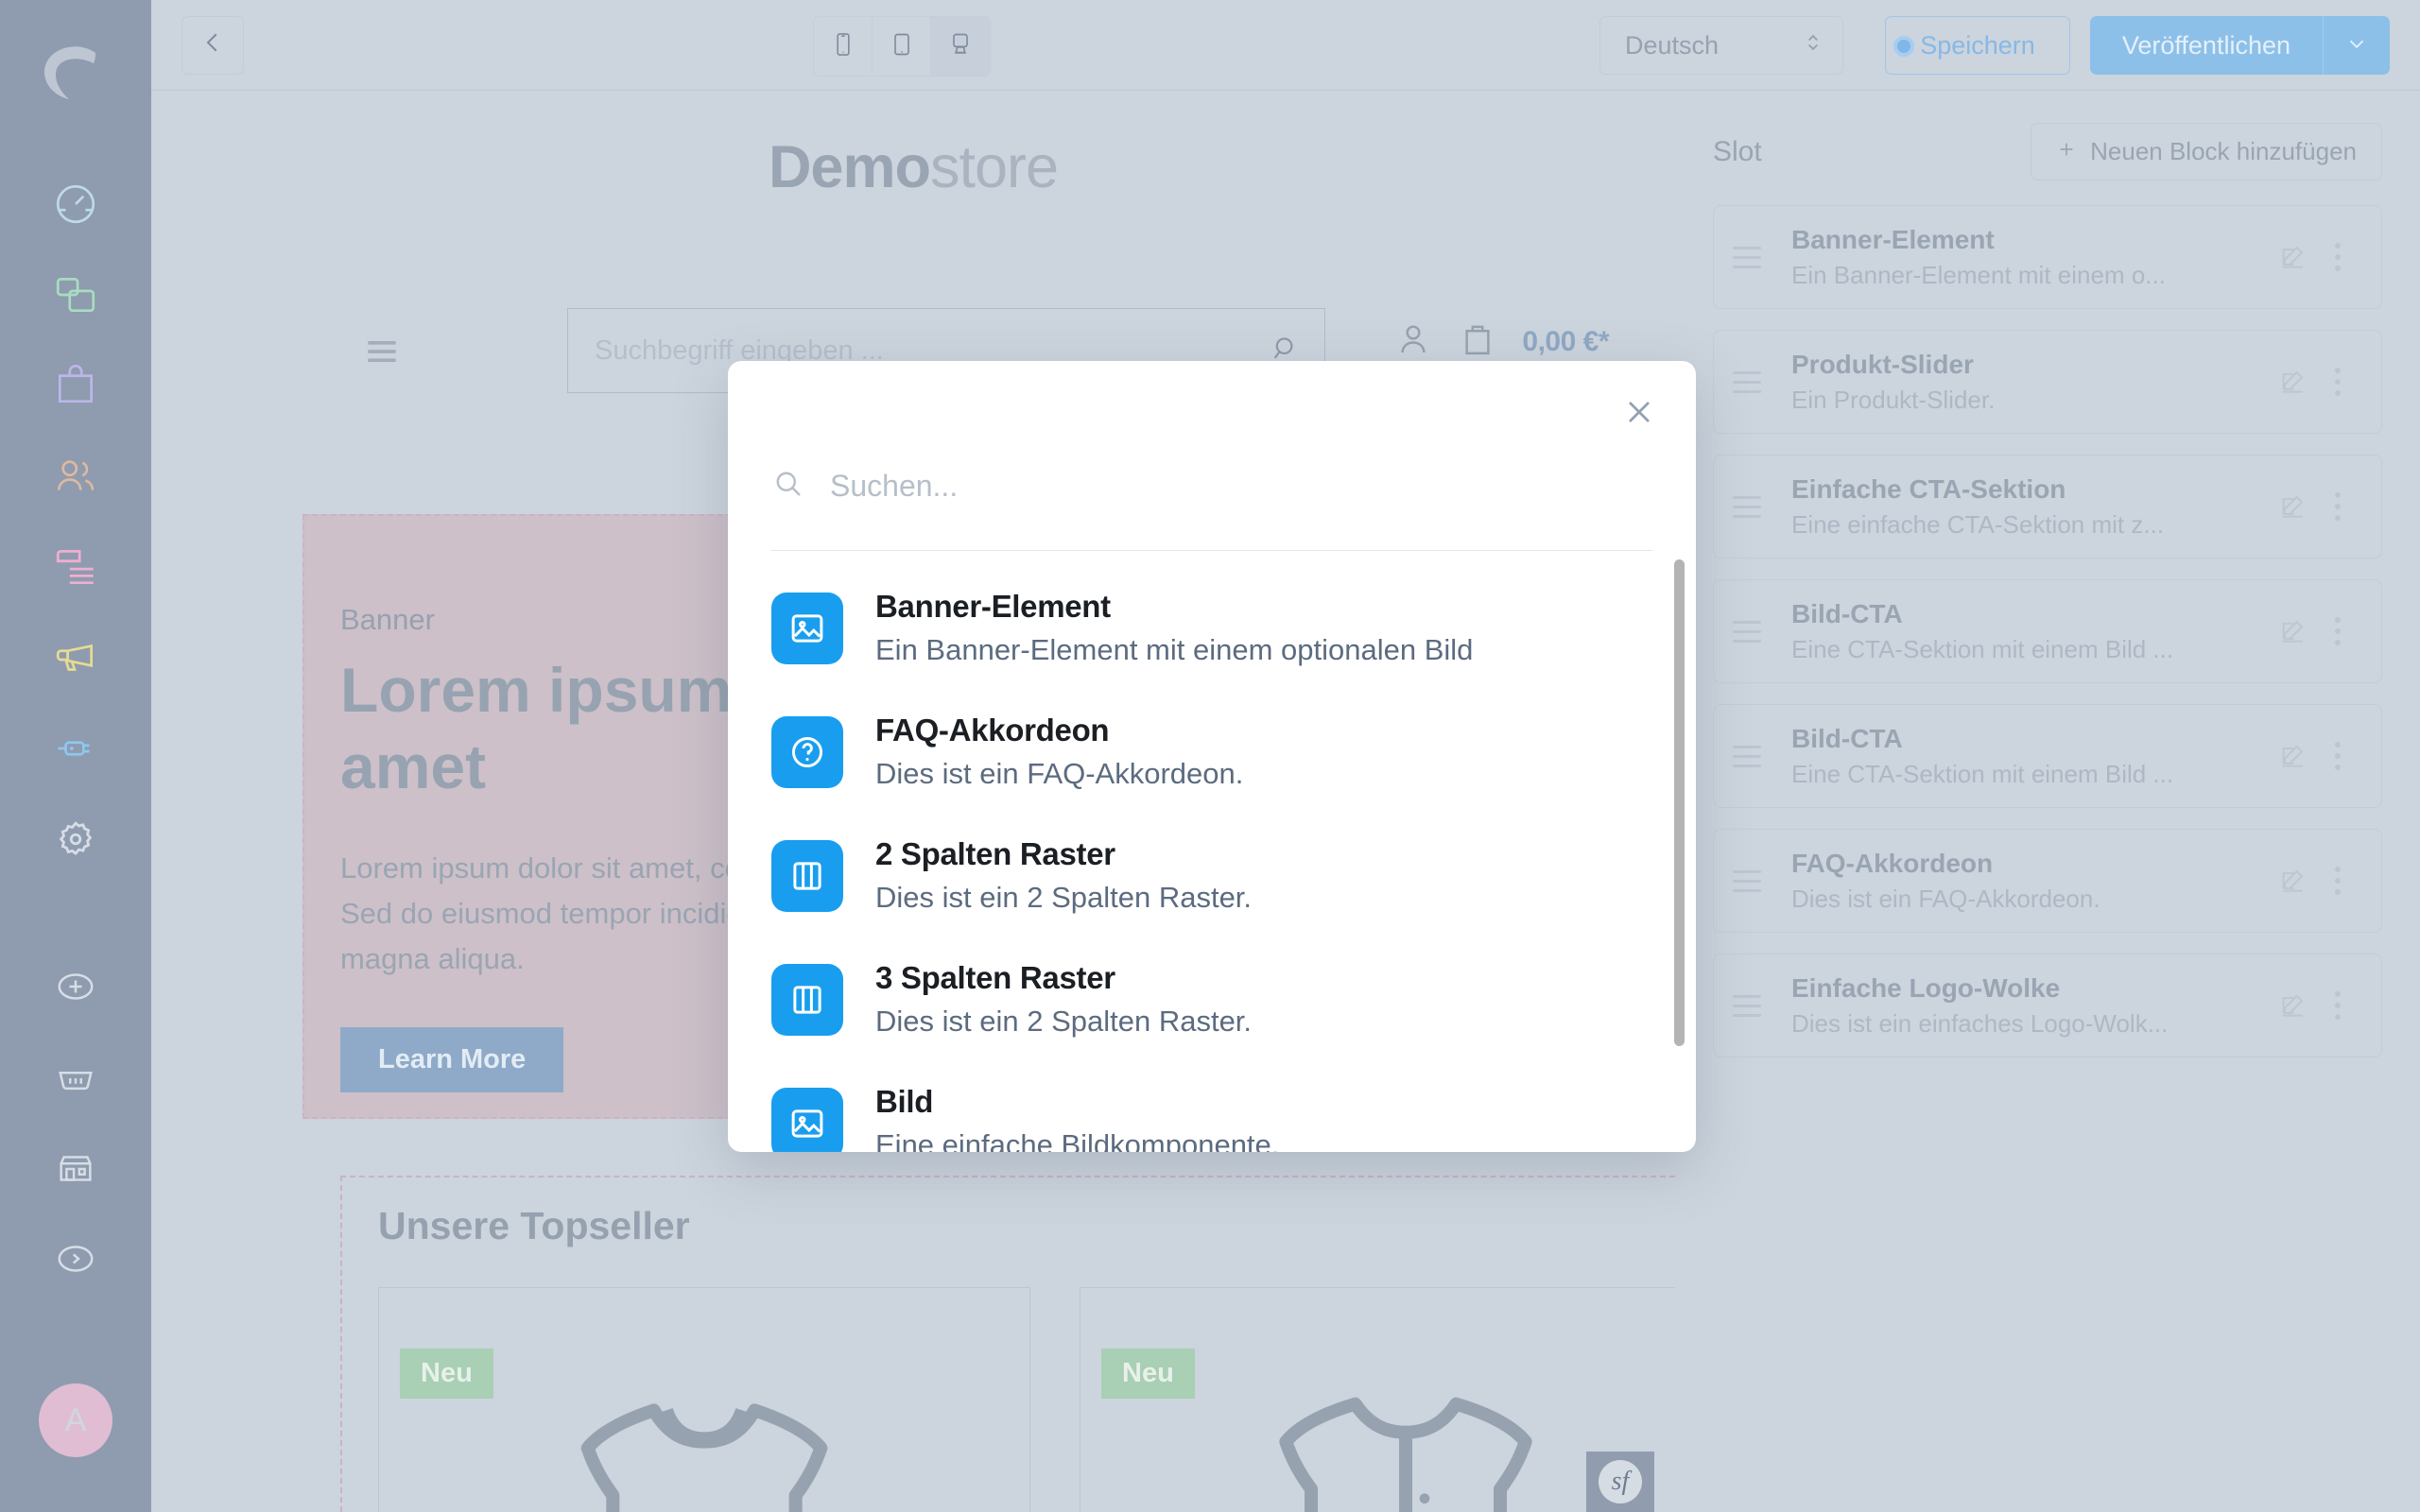 The height and width of the screenshot is (1512, 2420). I want to click on shopping-bag-icon, so click(1477, 341).